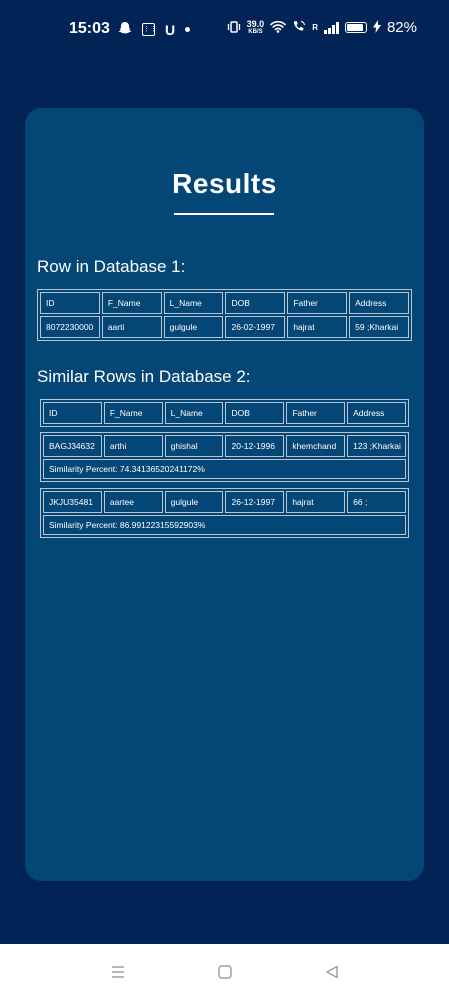 Image resolution: width=449 pixels, height=999 pixels. I want to click on square-home-icon, so click(225, 972).